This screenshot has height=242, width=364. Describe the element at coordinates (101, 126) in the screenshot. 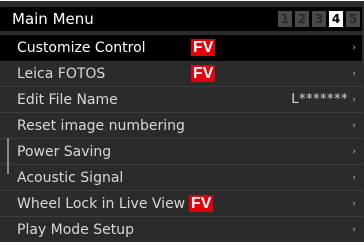

I see `menu-item-label: Reset image numbering` at that location.